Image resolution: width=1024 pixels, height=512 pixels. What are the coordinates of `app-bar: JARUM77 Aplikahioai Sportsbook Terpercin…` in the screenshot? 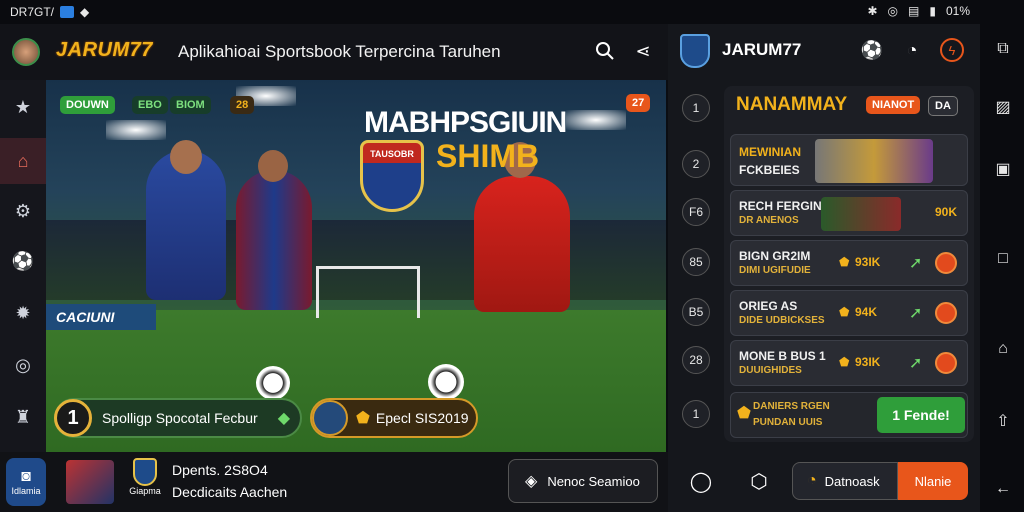 It's located at (334, 52).